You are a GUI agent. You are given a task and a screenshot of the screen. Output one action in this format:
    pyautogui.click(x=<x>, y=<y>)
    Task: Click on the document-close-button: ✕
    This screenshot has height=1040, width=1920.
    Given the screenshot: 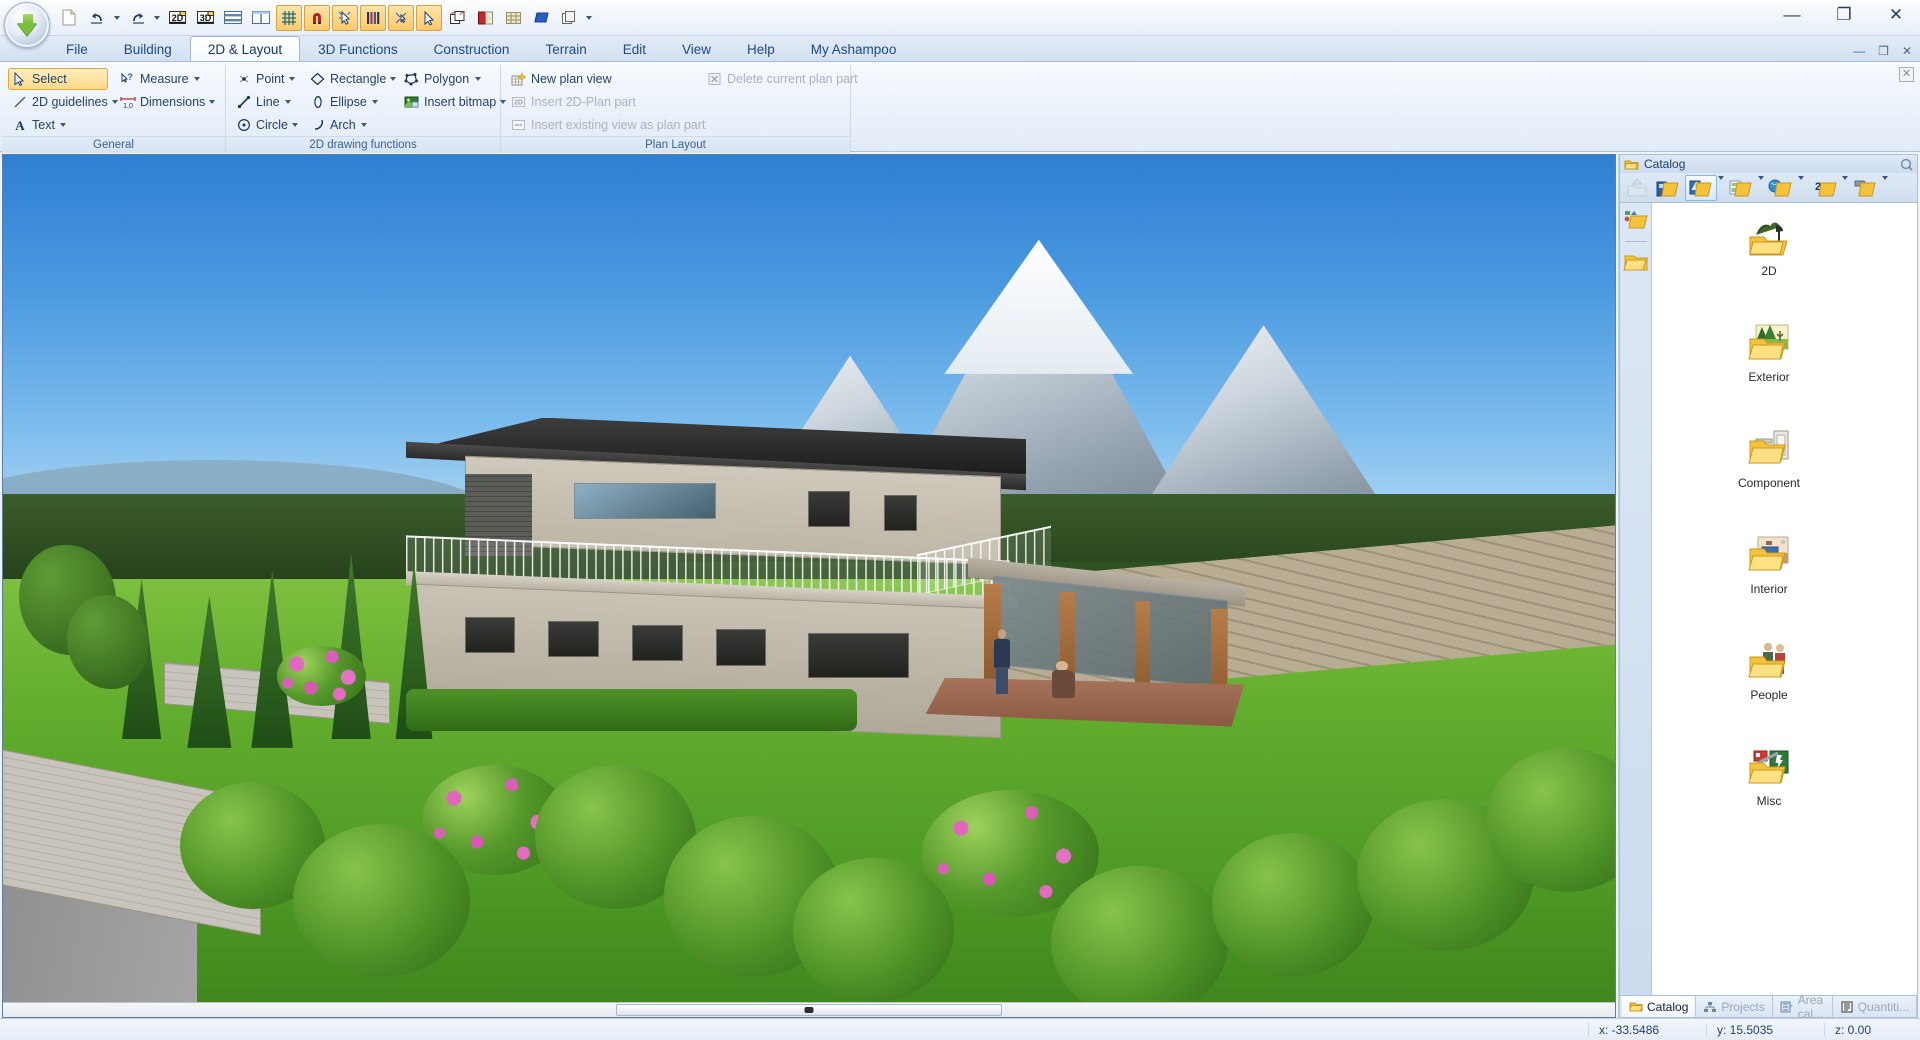 What is the action you would take?
    pyautogui.click(x=1907, y=51)
    